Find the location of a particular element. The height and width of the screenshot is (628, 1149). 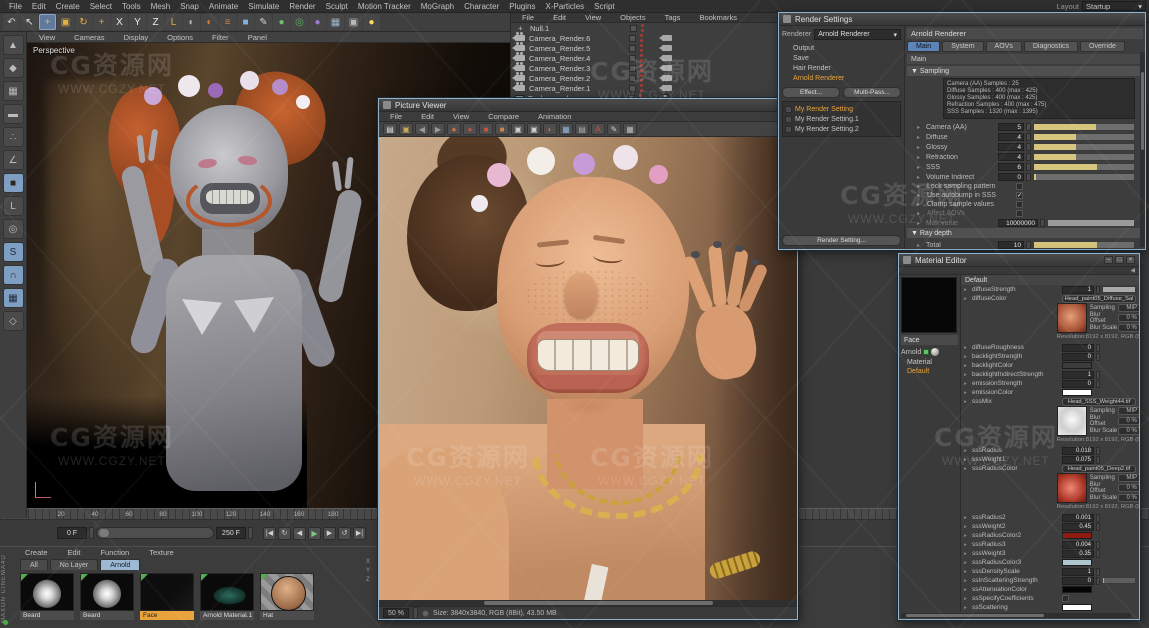

texture-button: Head_paint05_Deep2.tif is located at coordinates (1099, 468).